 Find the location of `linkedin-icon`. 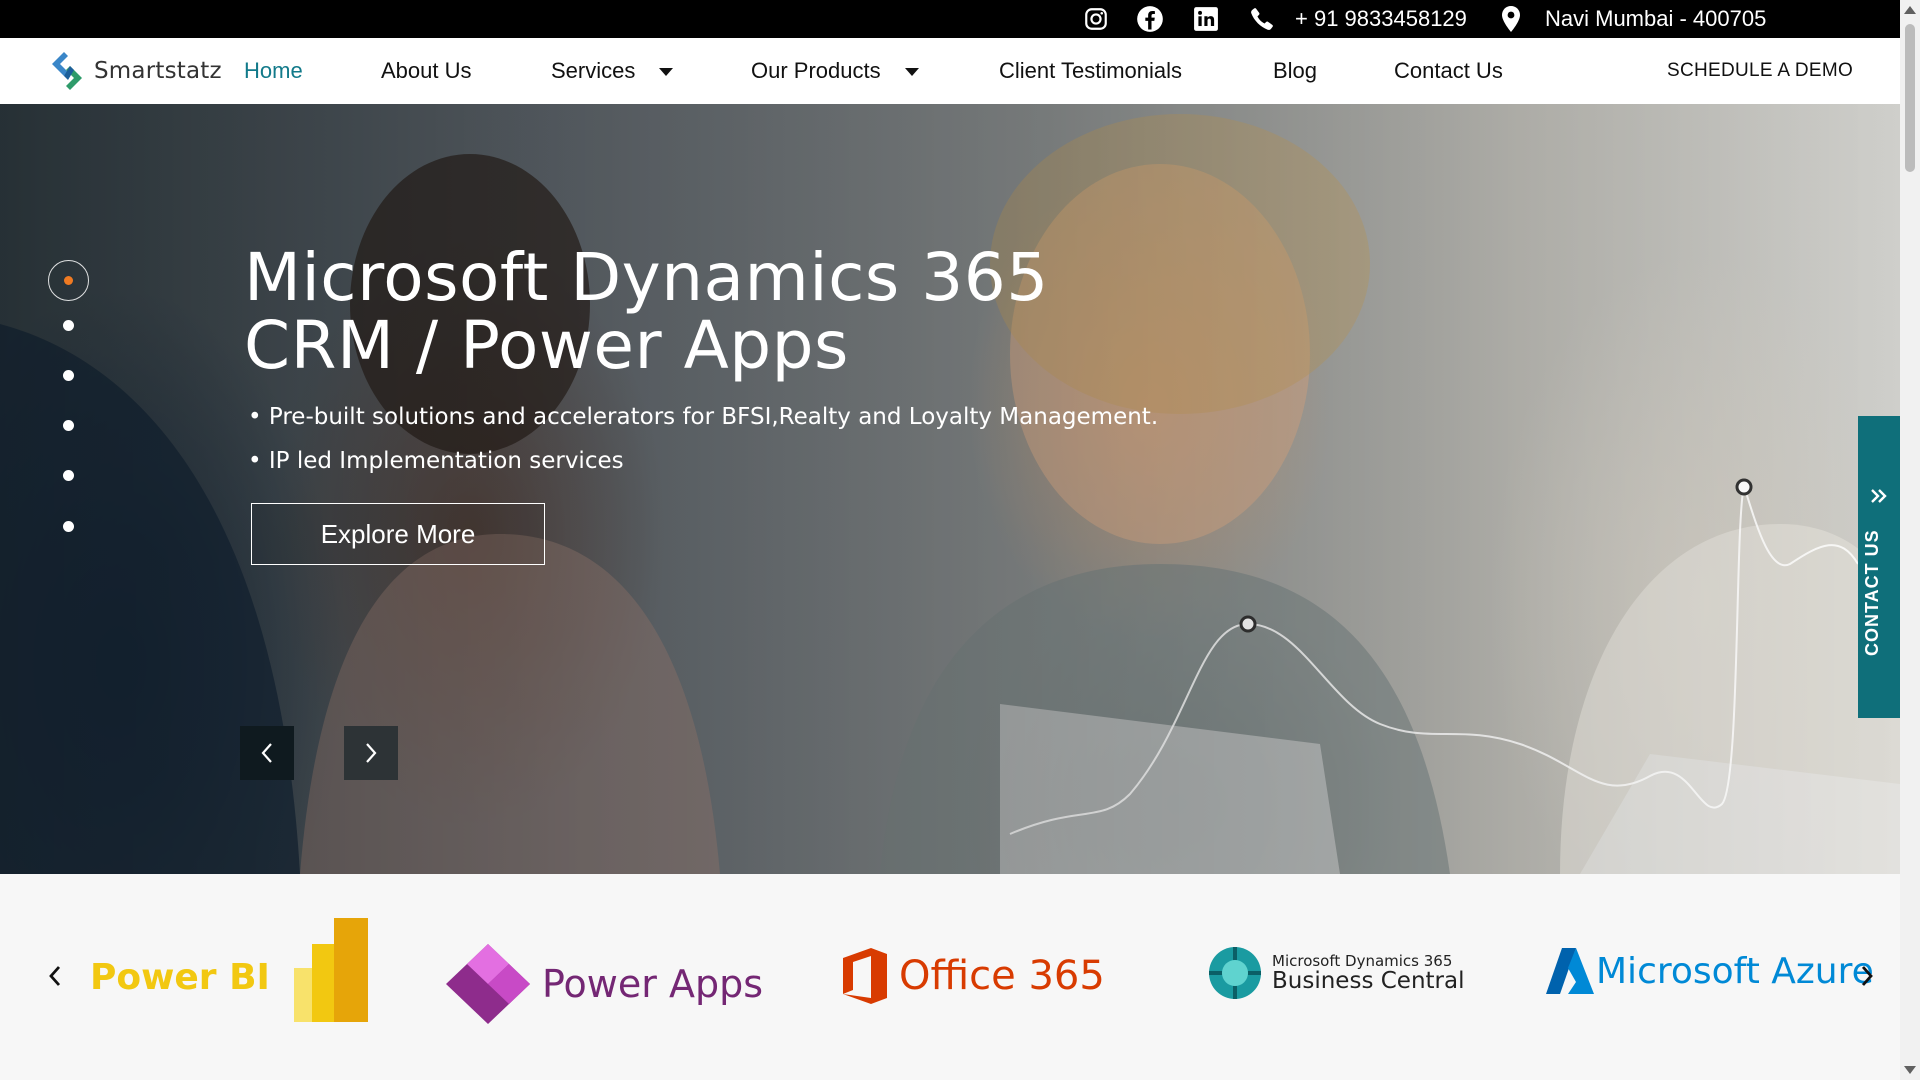

linkedin-icon is located at coordinates (1206, 19).